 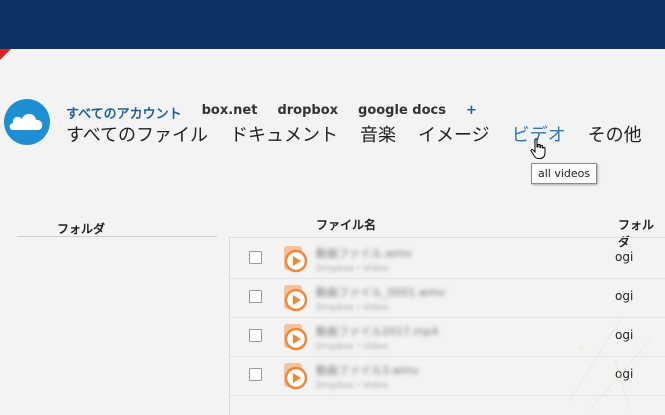 What do you see at coordinates (27, 122) in the screenshot?
I see `cloud-logo-icon` at bounding box center [27, 122].